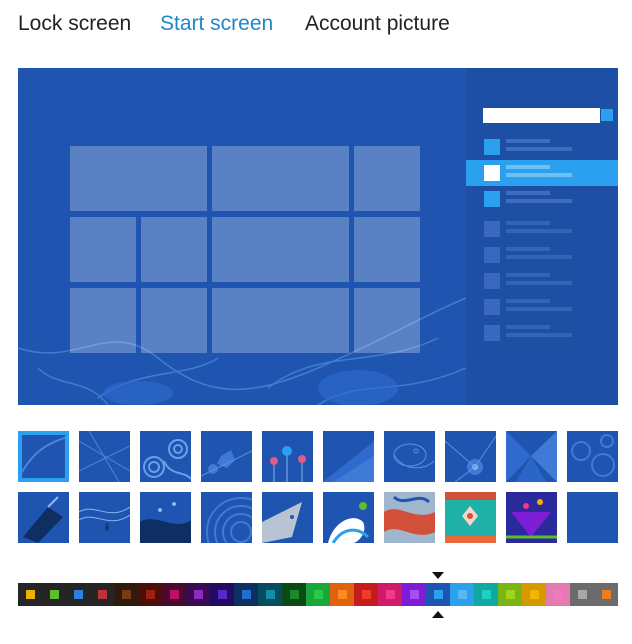  I want to click on search-icon, so click(607, 115).